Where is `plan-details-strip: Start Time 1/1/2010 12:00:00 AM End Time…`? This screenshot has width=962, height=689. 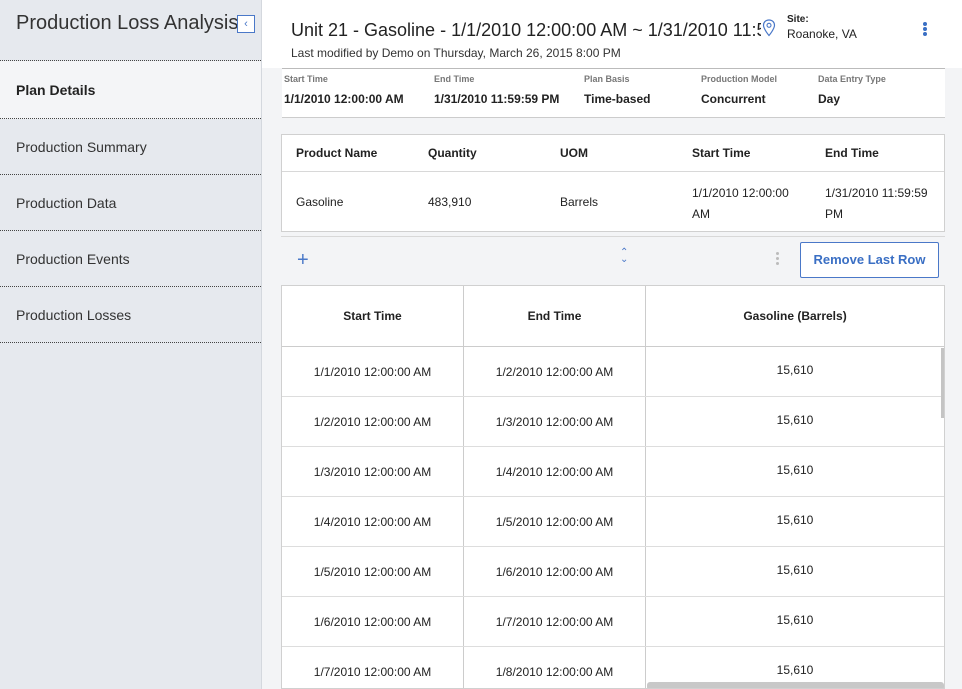
plan-details-strip: Start Time 1/1/2010 12:00:00 AM End Time… is located at coordinates (613, 93).